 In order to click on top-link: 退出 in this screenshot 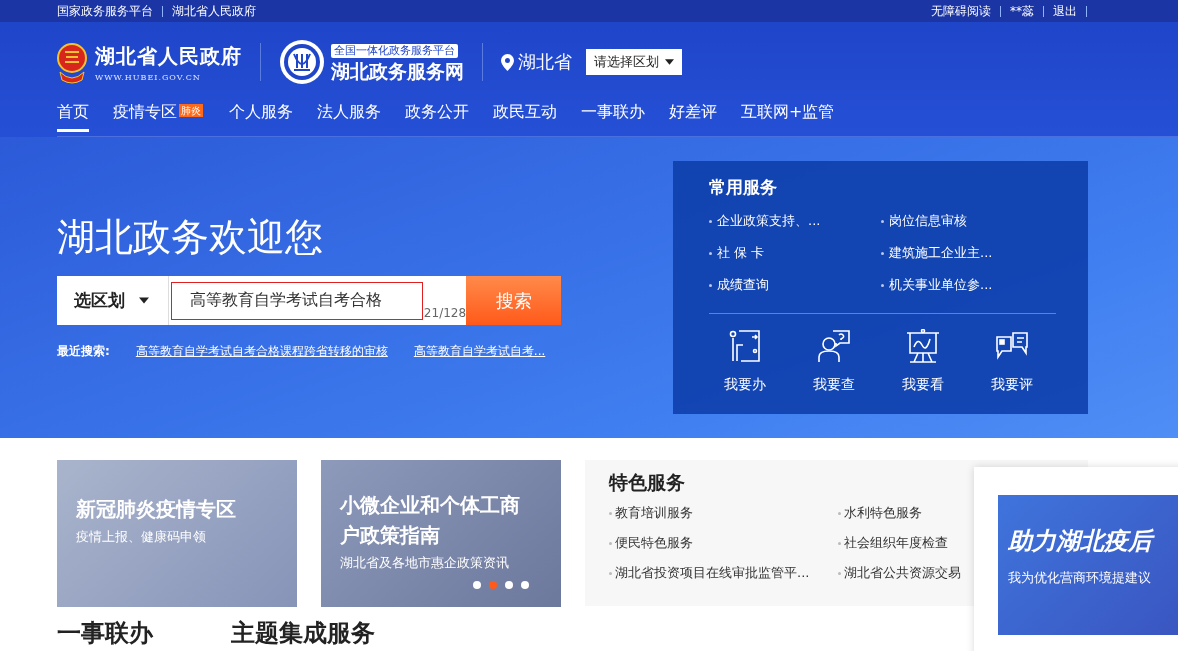, I will do `click(1065, 11)`.